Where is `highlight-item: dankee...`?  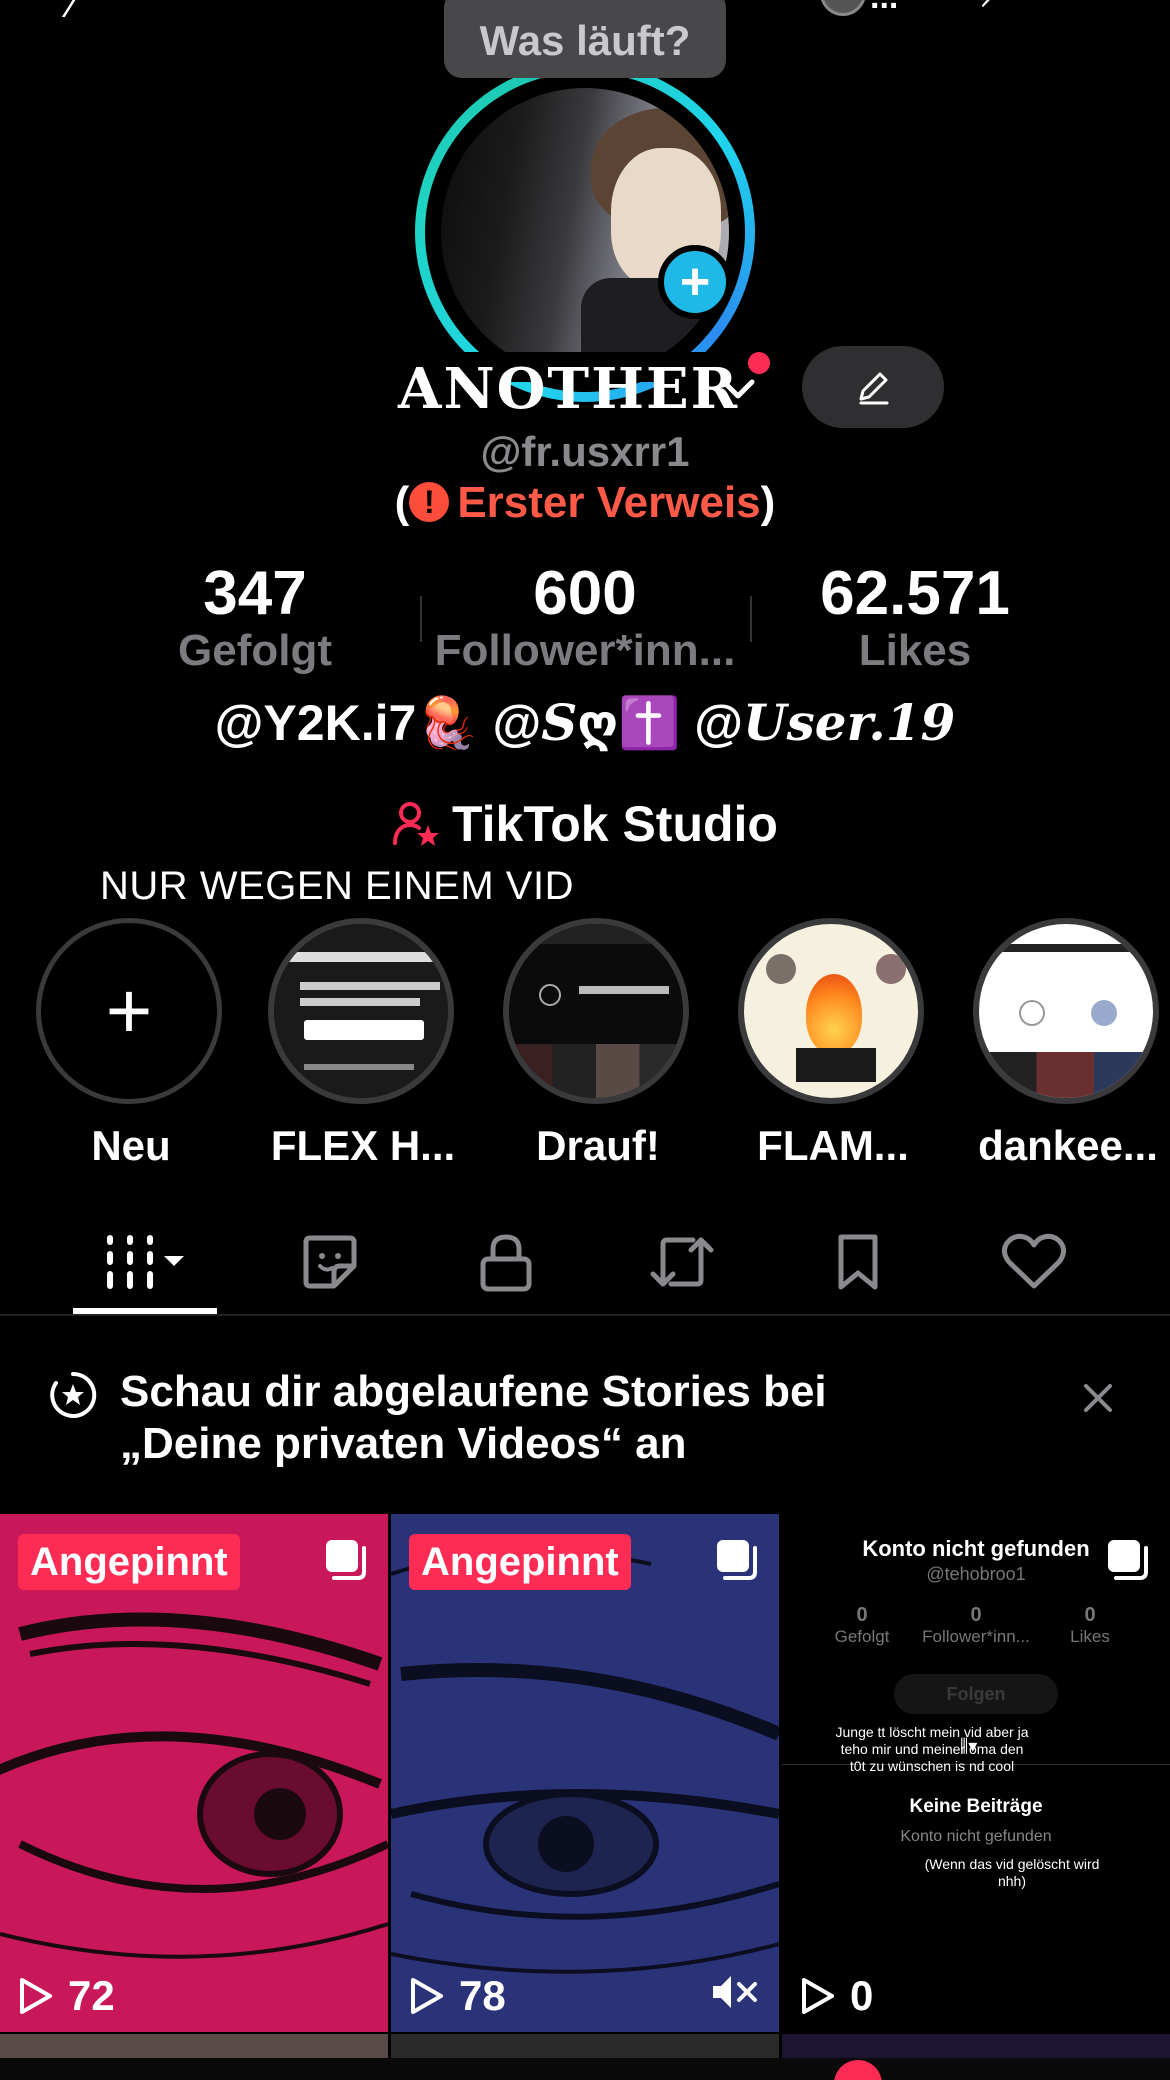
highlight-item: dankee... is located at coordinates (1068, 1044).